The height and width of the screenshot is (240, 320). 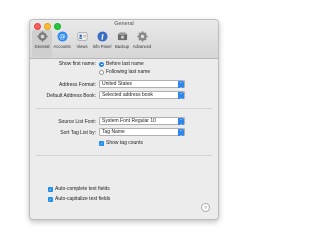 What do you see at coordinates (77, 85) in the screenshot?
I see `address-format-label: Address Format:` at bounding box center [77, 85].